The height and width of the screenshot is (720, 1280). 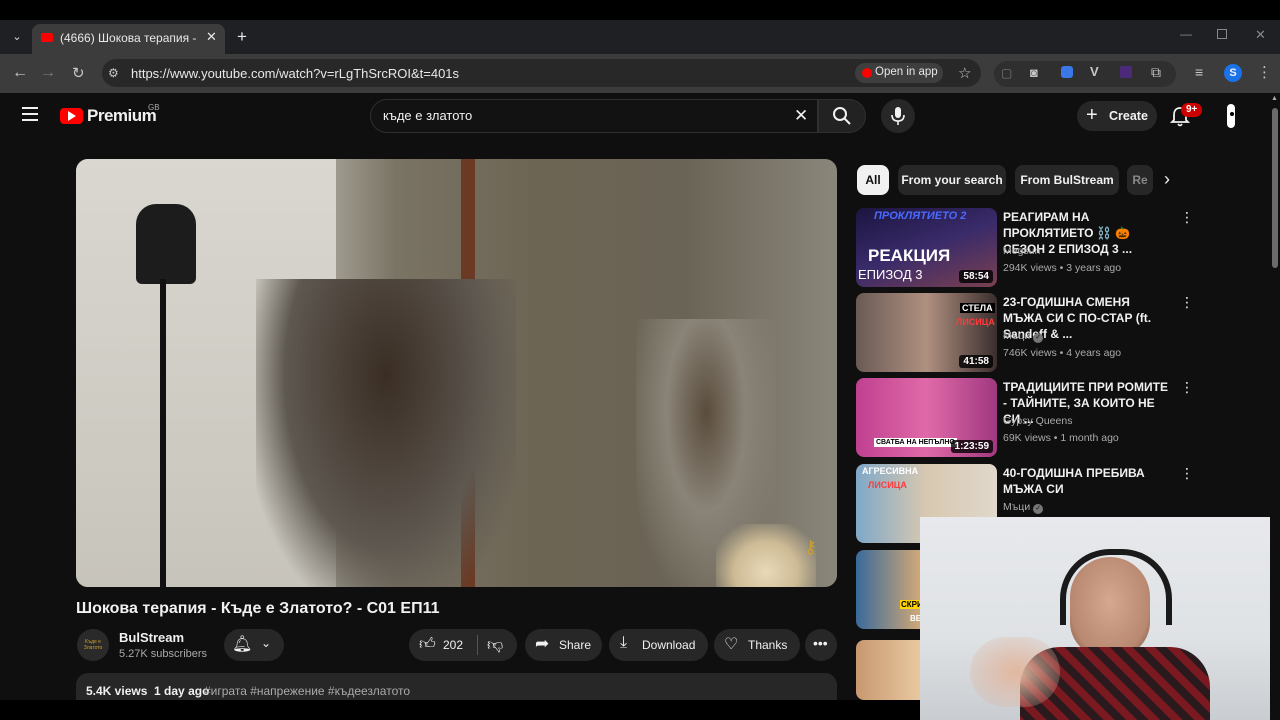 I want to click on open-in-app-label: Open in app, so click(x=906, y=72).